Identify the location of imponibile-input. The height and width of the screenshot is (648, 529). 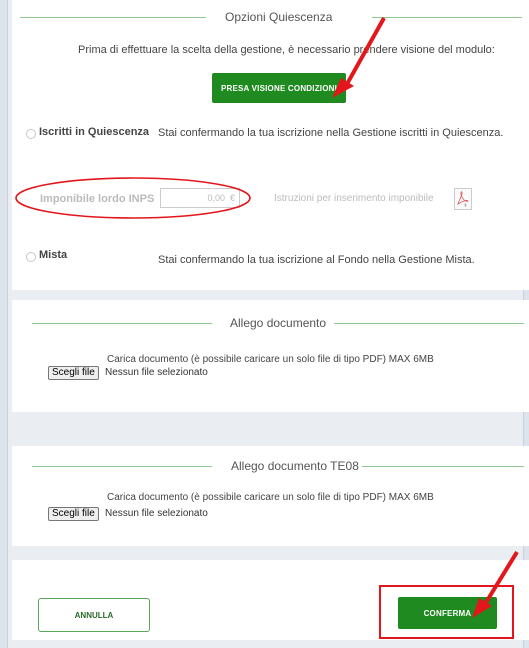
(200, 198).